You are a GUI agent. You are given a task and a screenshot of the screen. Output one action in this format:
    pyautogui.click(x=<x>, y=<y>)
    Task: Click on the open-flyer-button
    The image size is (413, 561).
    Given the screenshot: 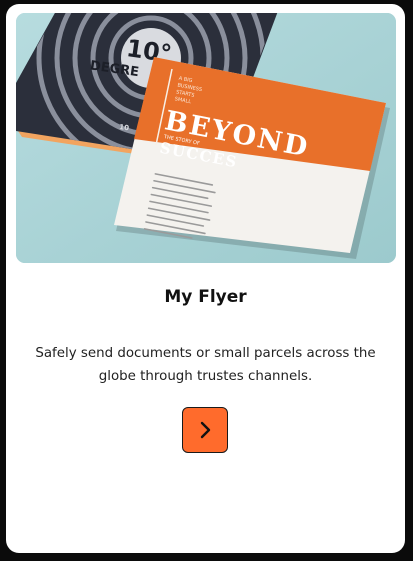 What is the action you would take?
    pyautogui.click(x=205, y=430)
    